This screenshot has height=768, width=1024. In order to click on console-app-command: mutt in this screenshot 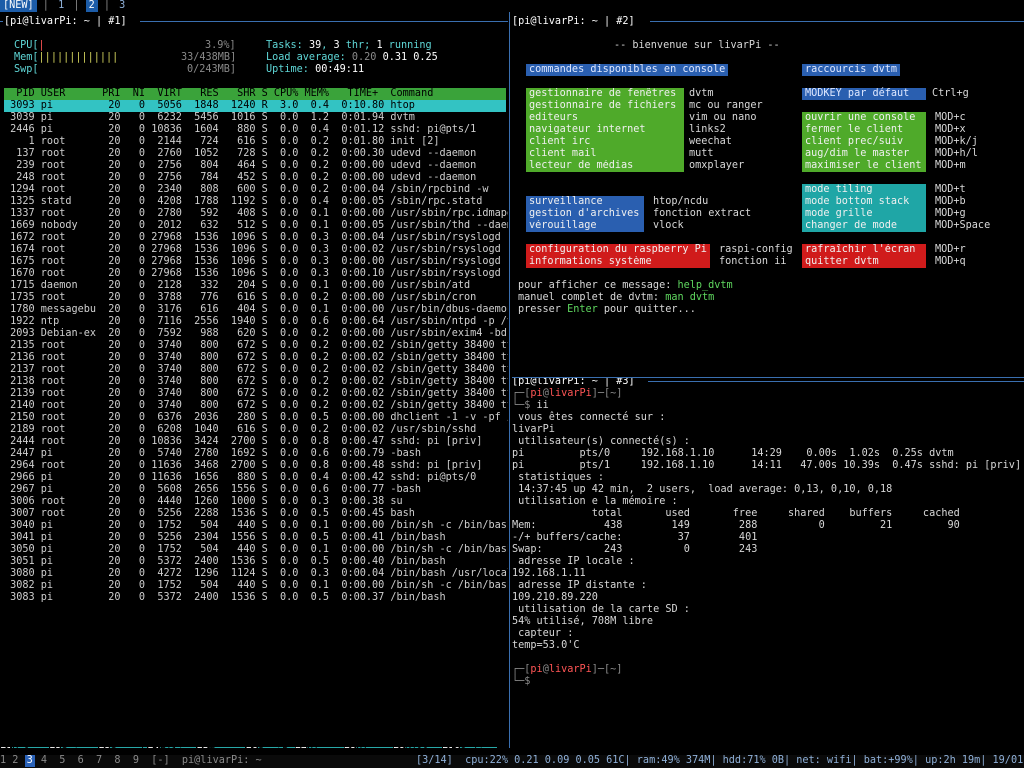, I will do `click(701, 153)`.